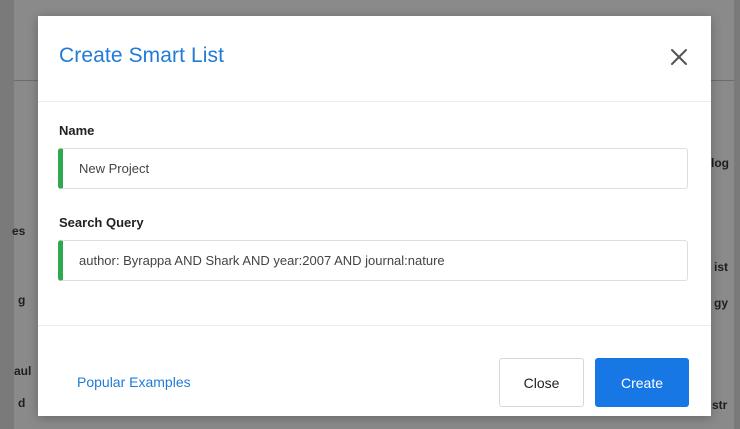 This screenshot has height=429, width=740. Describe the element at coordinates (541, 382) in the screenshot. I see `close-button: Close` at that location.